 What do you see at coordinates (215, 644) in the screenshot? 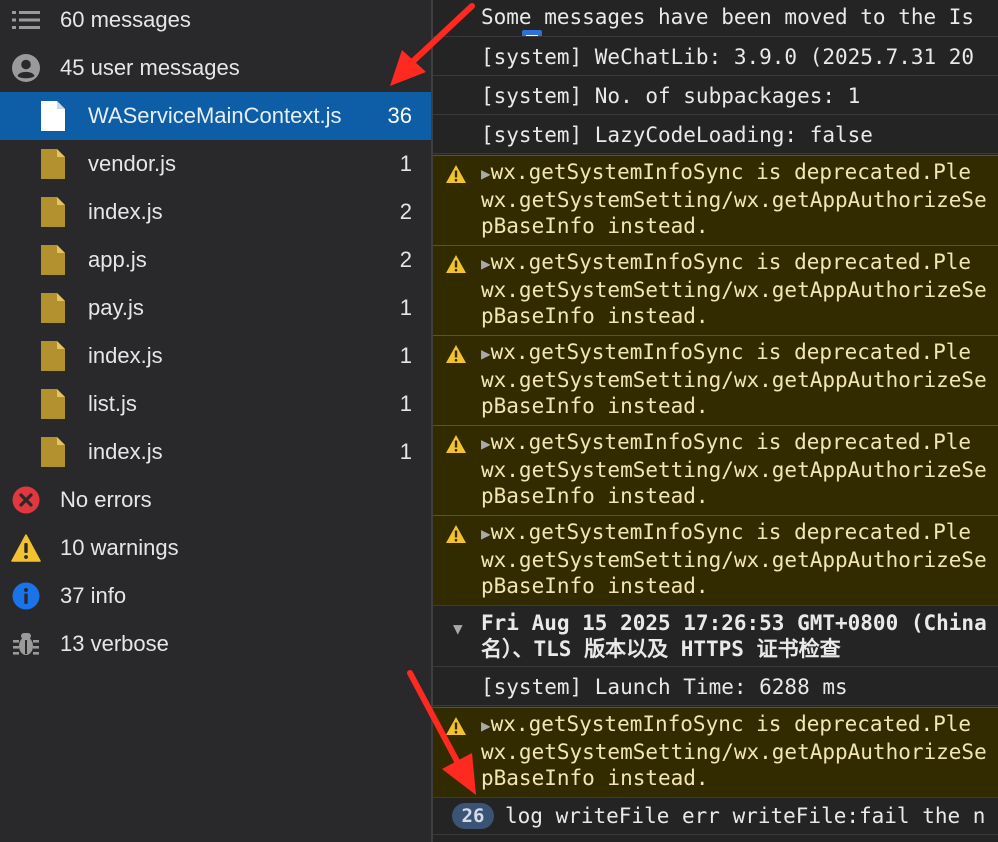
I see `sidebar-item-verbose: 13 verbose` at bounding box center [215, 644].